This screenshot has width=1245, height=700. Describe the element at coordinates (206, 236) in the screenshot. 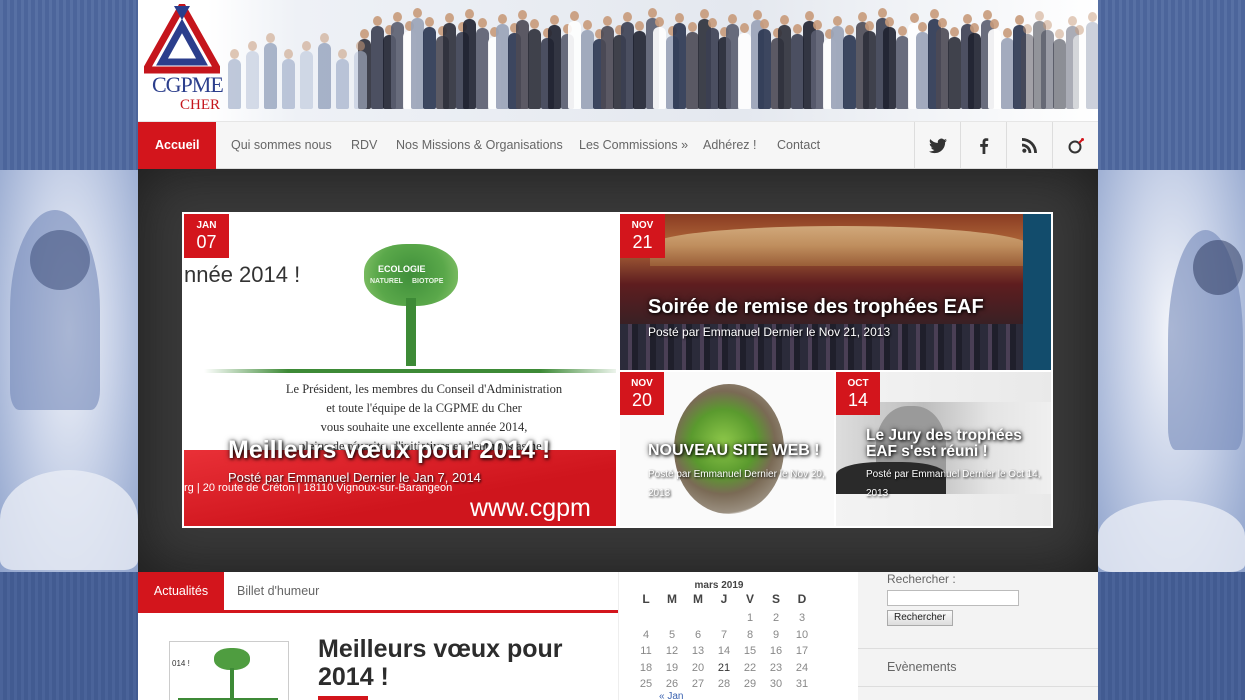

I see `date-badge: JAN 07` at that location.